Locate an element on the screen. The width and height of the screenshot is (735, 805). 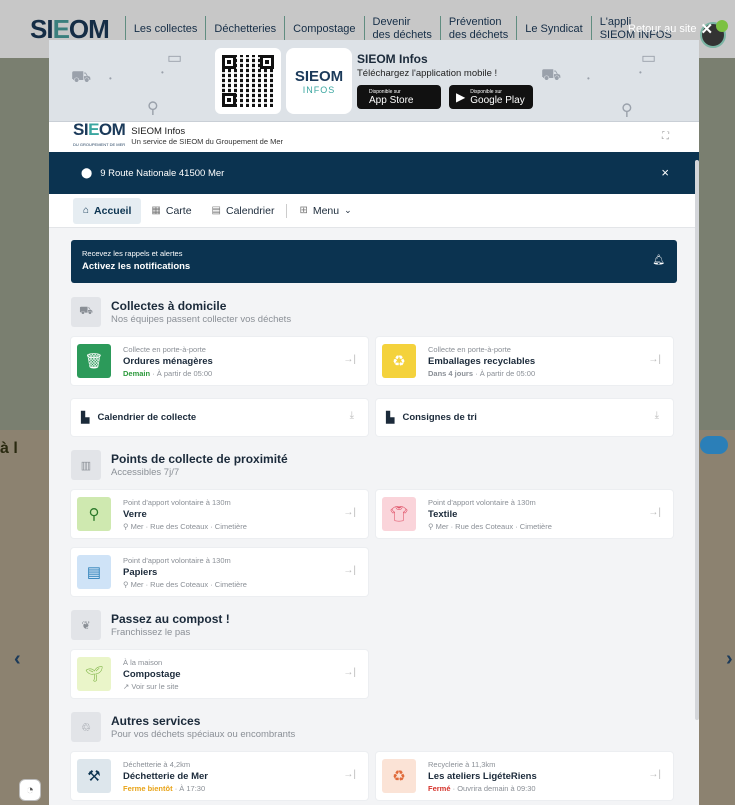
section-title: Points de collecte de proximité is located at coordinates (199, 459).